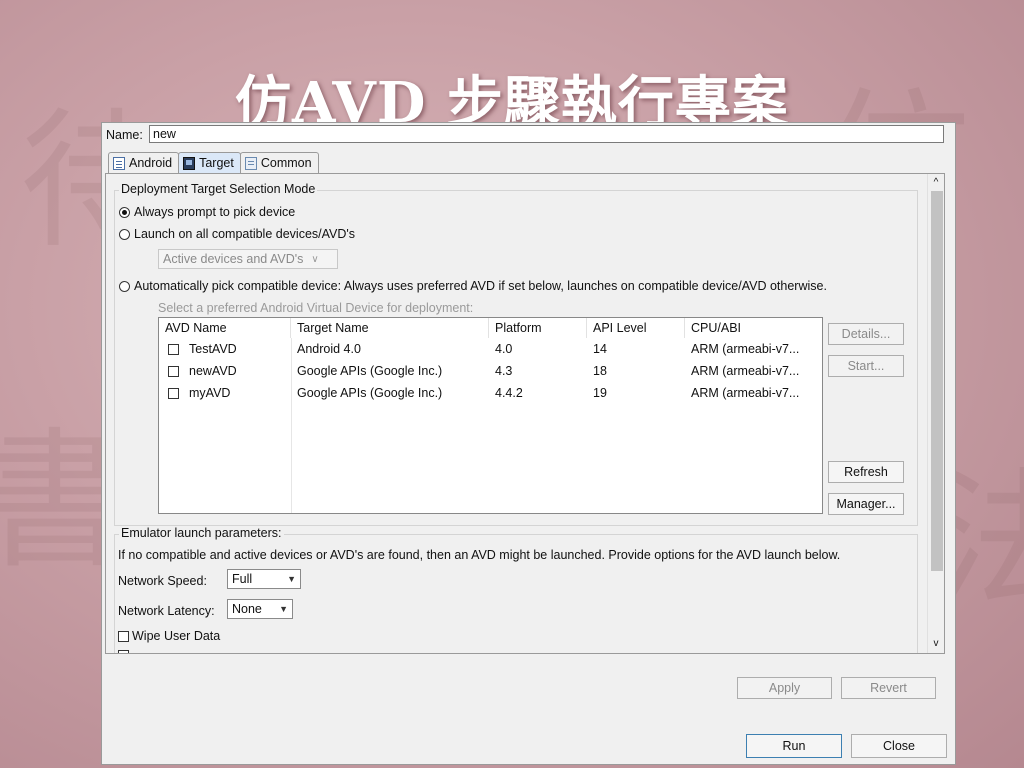 The image size is (1024, 768). What do you see at coordinates (636, 393) in the screenshot?
I see `table-row-api-level: 19` at bounding box center [636, 393].